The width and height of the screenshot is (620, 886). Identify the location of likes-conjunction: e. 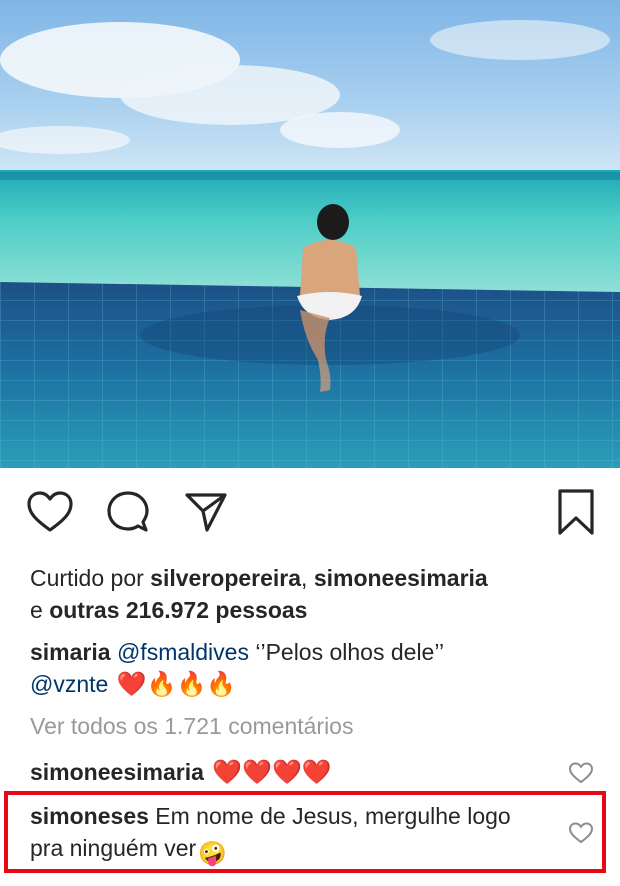
(36, 610).